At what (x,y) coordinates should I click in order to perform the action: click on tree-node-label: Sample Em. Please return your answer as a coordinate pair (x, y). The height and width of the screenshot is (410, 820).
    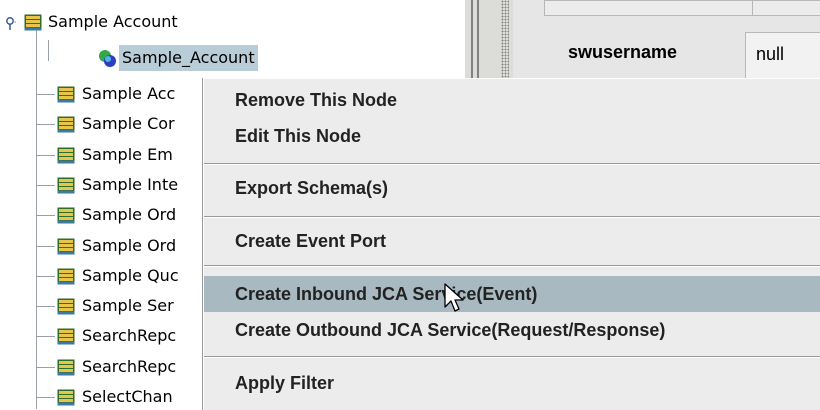
    Looking at the image, I should click on (127, 154).